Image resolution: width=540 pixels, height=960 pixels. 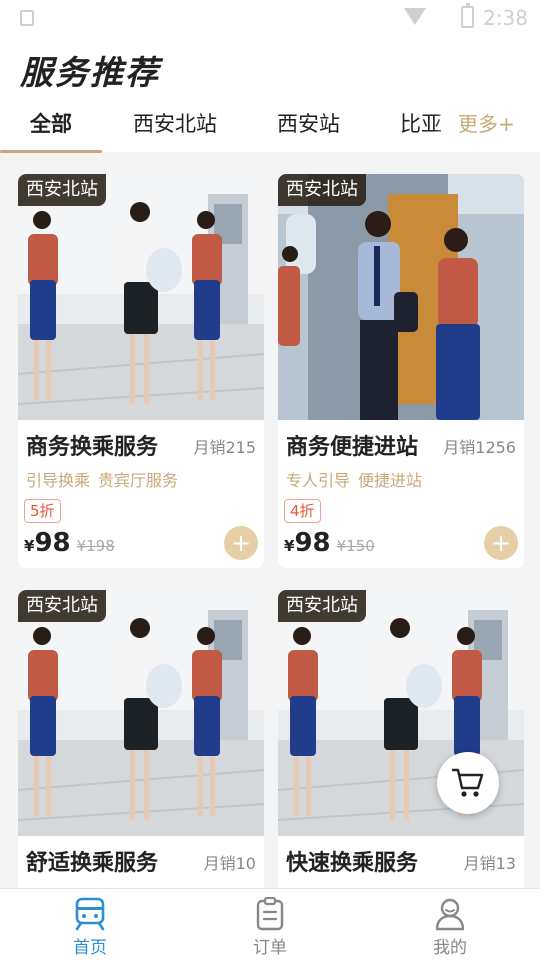 What do you see at coordinates (90, 914) in the screenshot?
I see `train-icon` at bounding box center [90, 914].